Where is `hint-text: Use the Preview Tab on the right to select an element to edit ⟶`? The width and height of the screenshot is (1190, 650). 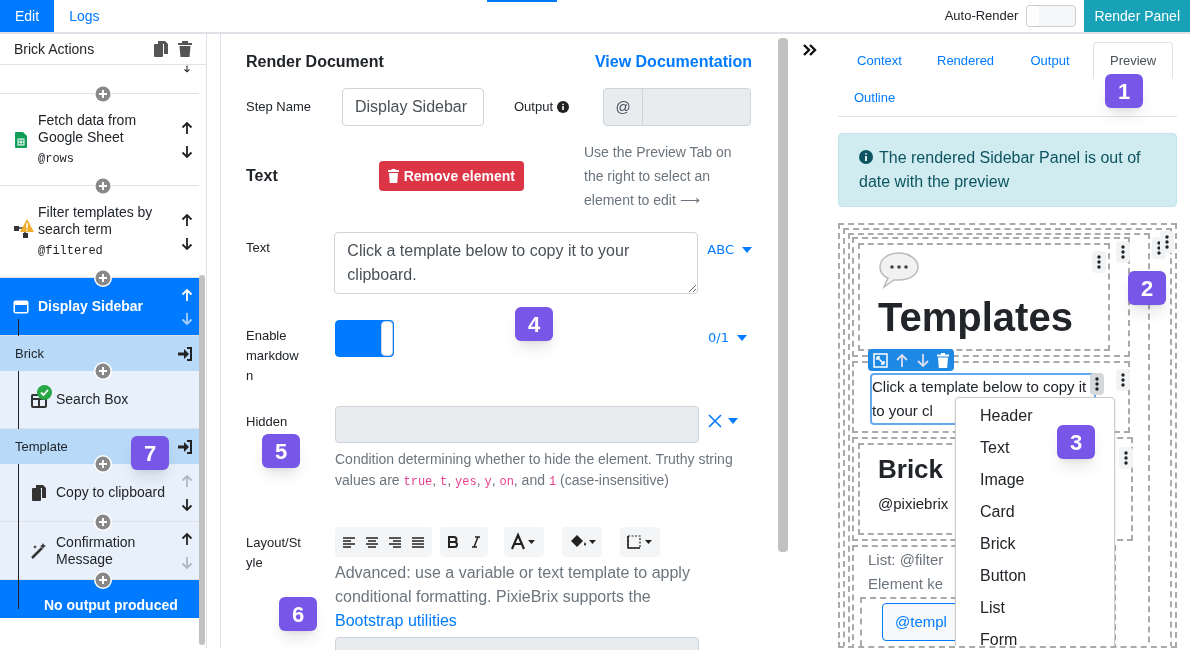 hint-text: Use the Preview Tab on the right to select an element to edit ⟶ is located at coordinates (658, 176).